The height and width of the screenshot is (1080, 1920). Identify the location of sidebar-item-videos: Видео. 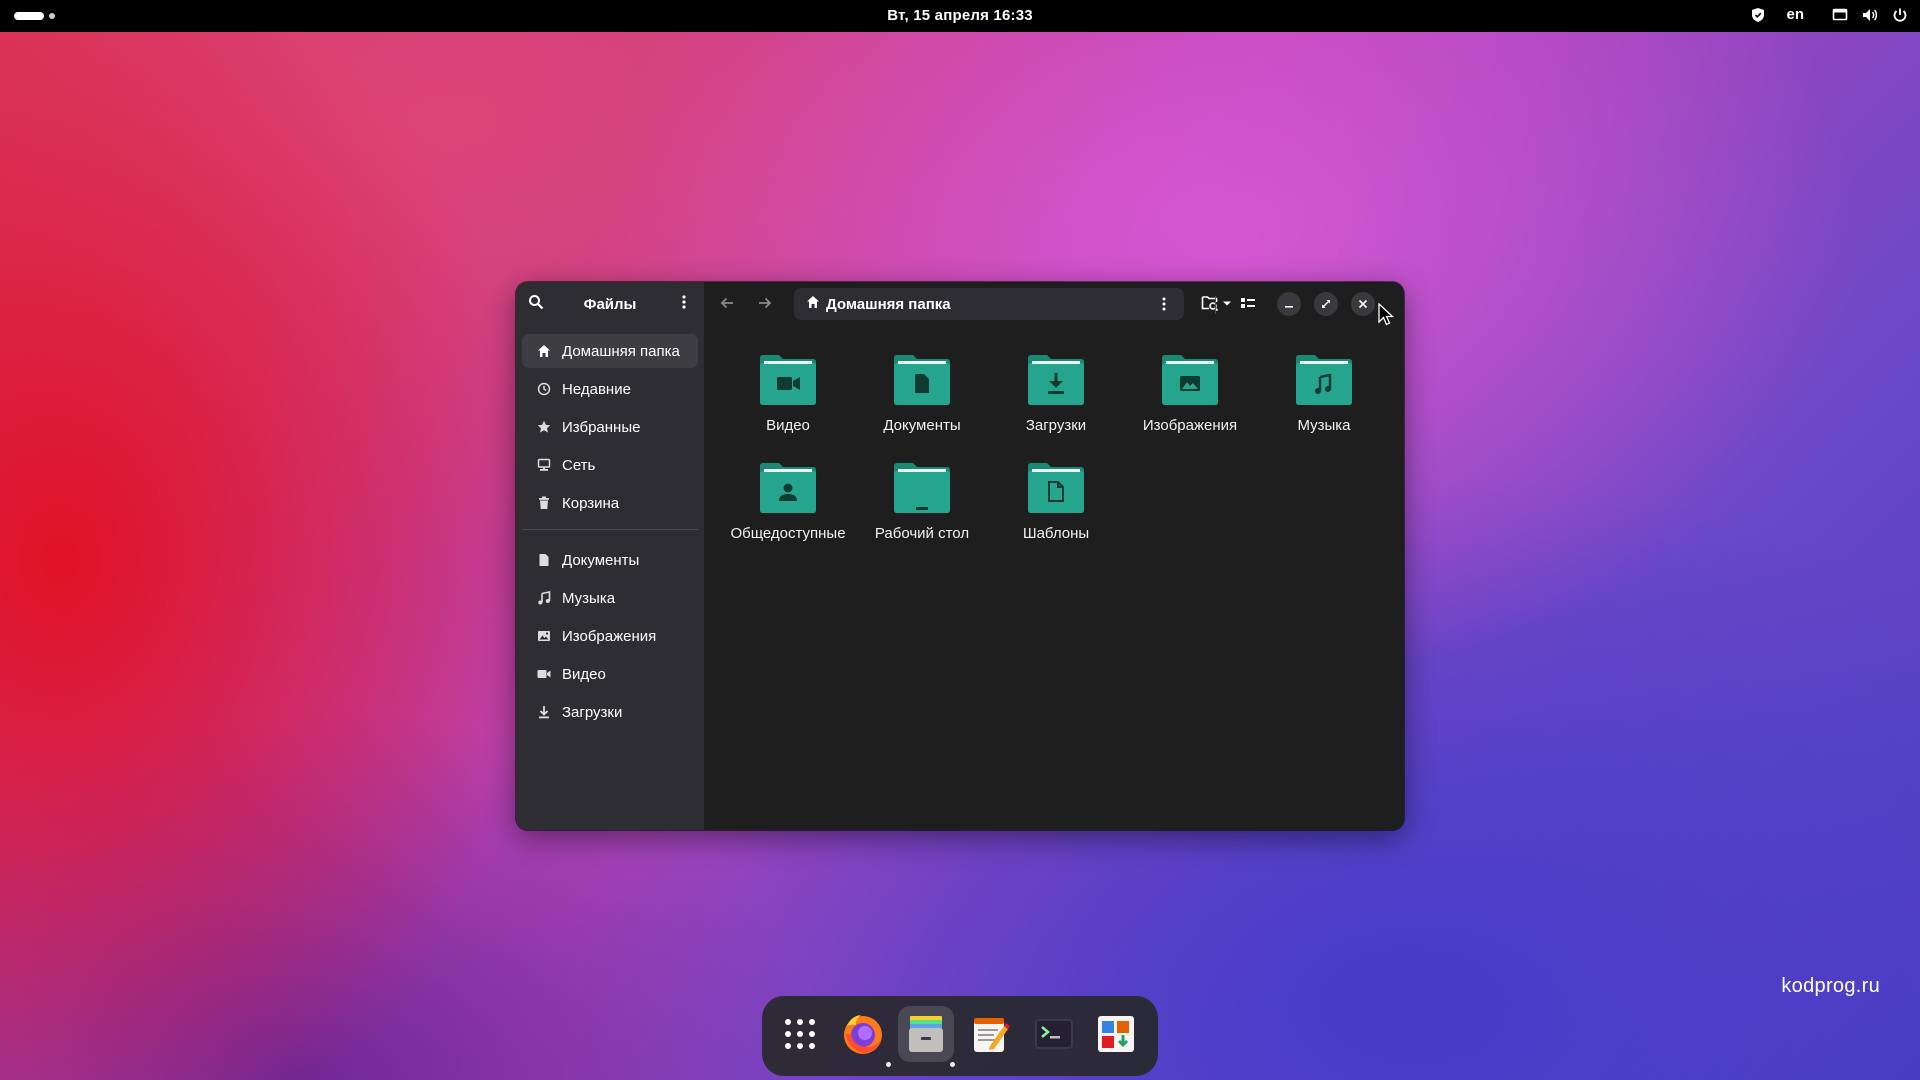
(610, 674).